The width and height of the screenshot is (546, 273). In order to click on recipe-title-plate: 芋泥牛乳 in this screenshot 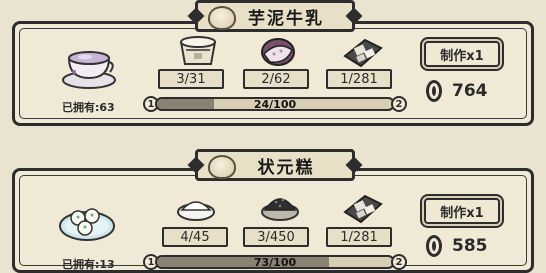, I will do `click(275, 16)`.